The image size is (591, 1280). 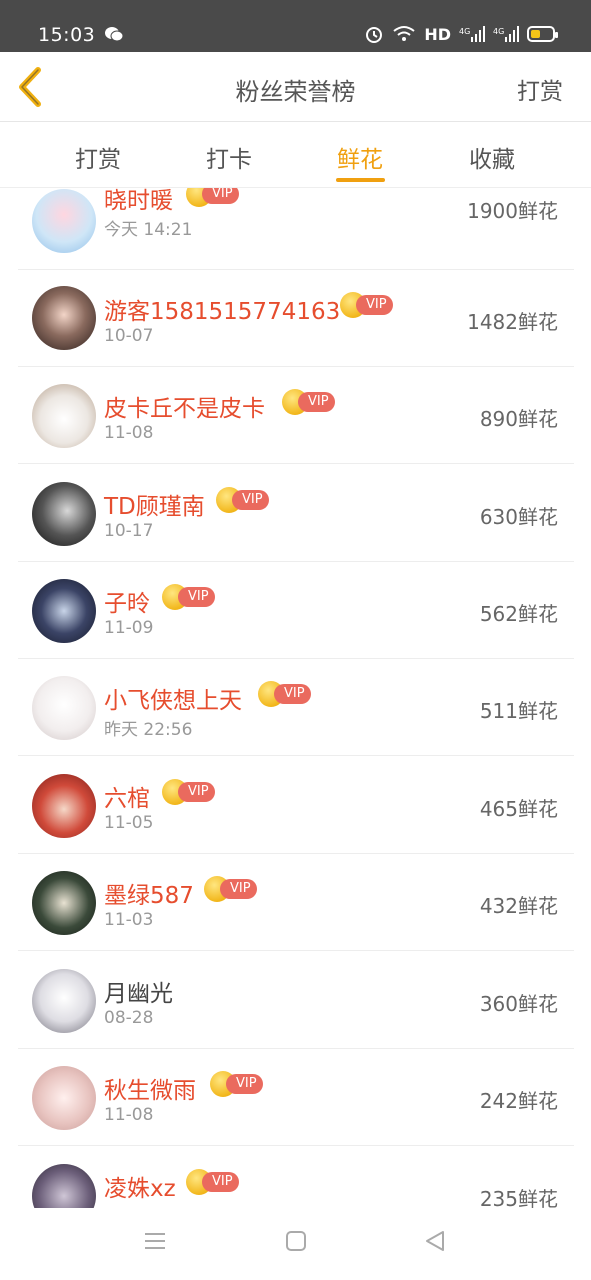 What do you see at coordinates (492, 157) in the screenshot?
I see `tab-favorites: 收藏` at bounding box center [492, 157].